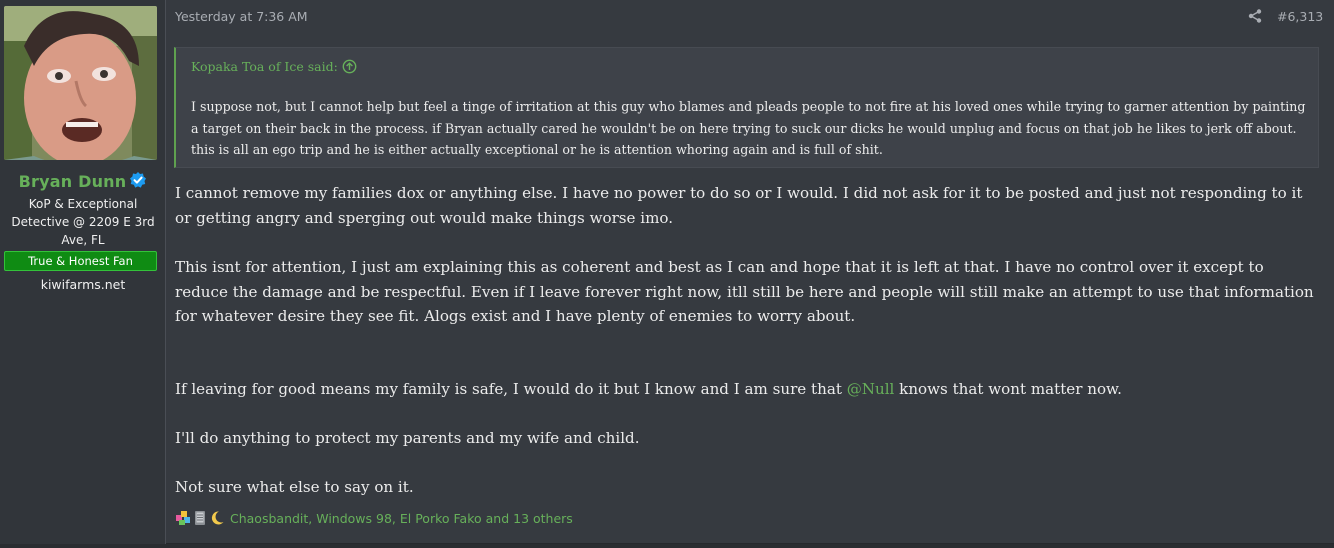 This screenshot has height=548, width=1334. I want to click on user-mention-link: @Null, so click(871, 389).